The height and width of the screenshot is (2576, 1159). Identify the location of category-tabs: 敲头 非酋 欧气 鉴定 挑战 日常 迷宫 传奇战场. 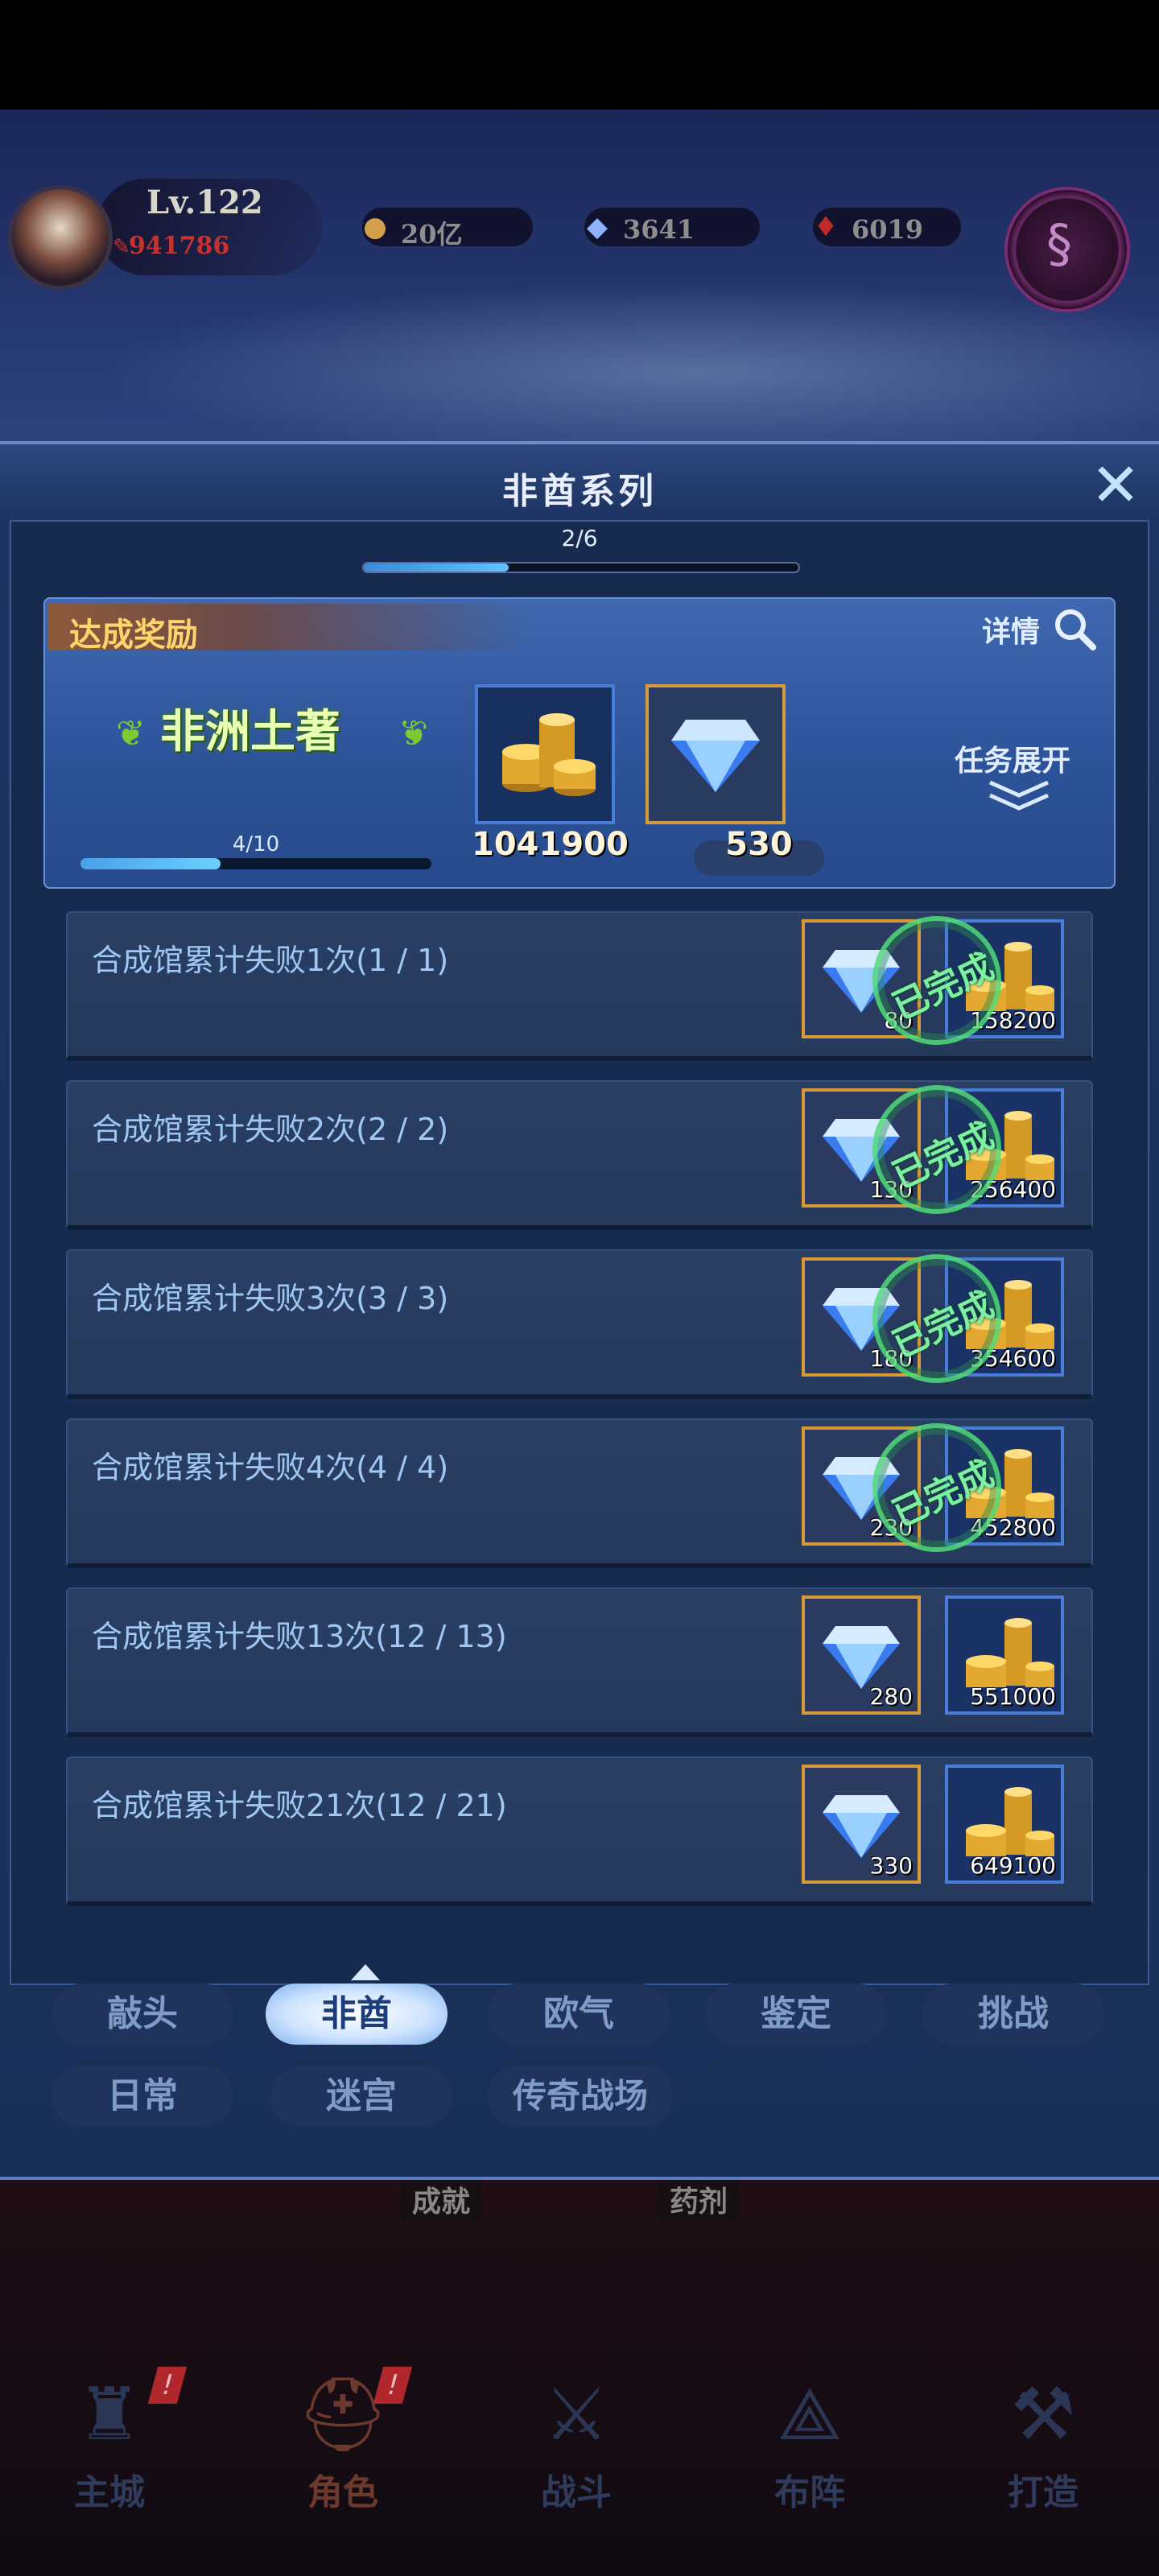
(579, 2064).